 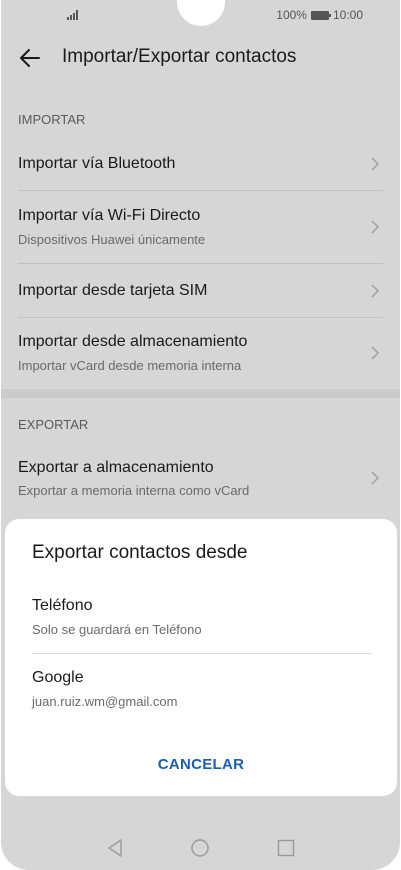 I want to click on option-phone: Teléfono Solo se guardará en Teléfono, so click(x=201, y=618).